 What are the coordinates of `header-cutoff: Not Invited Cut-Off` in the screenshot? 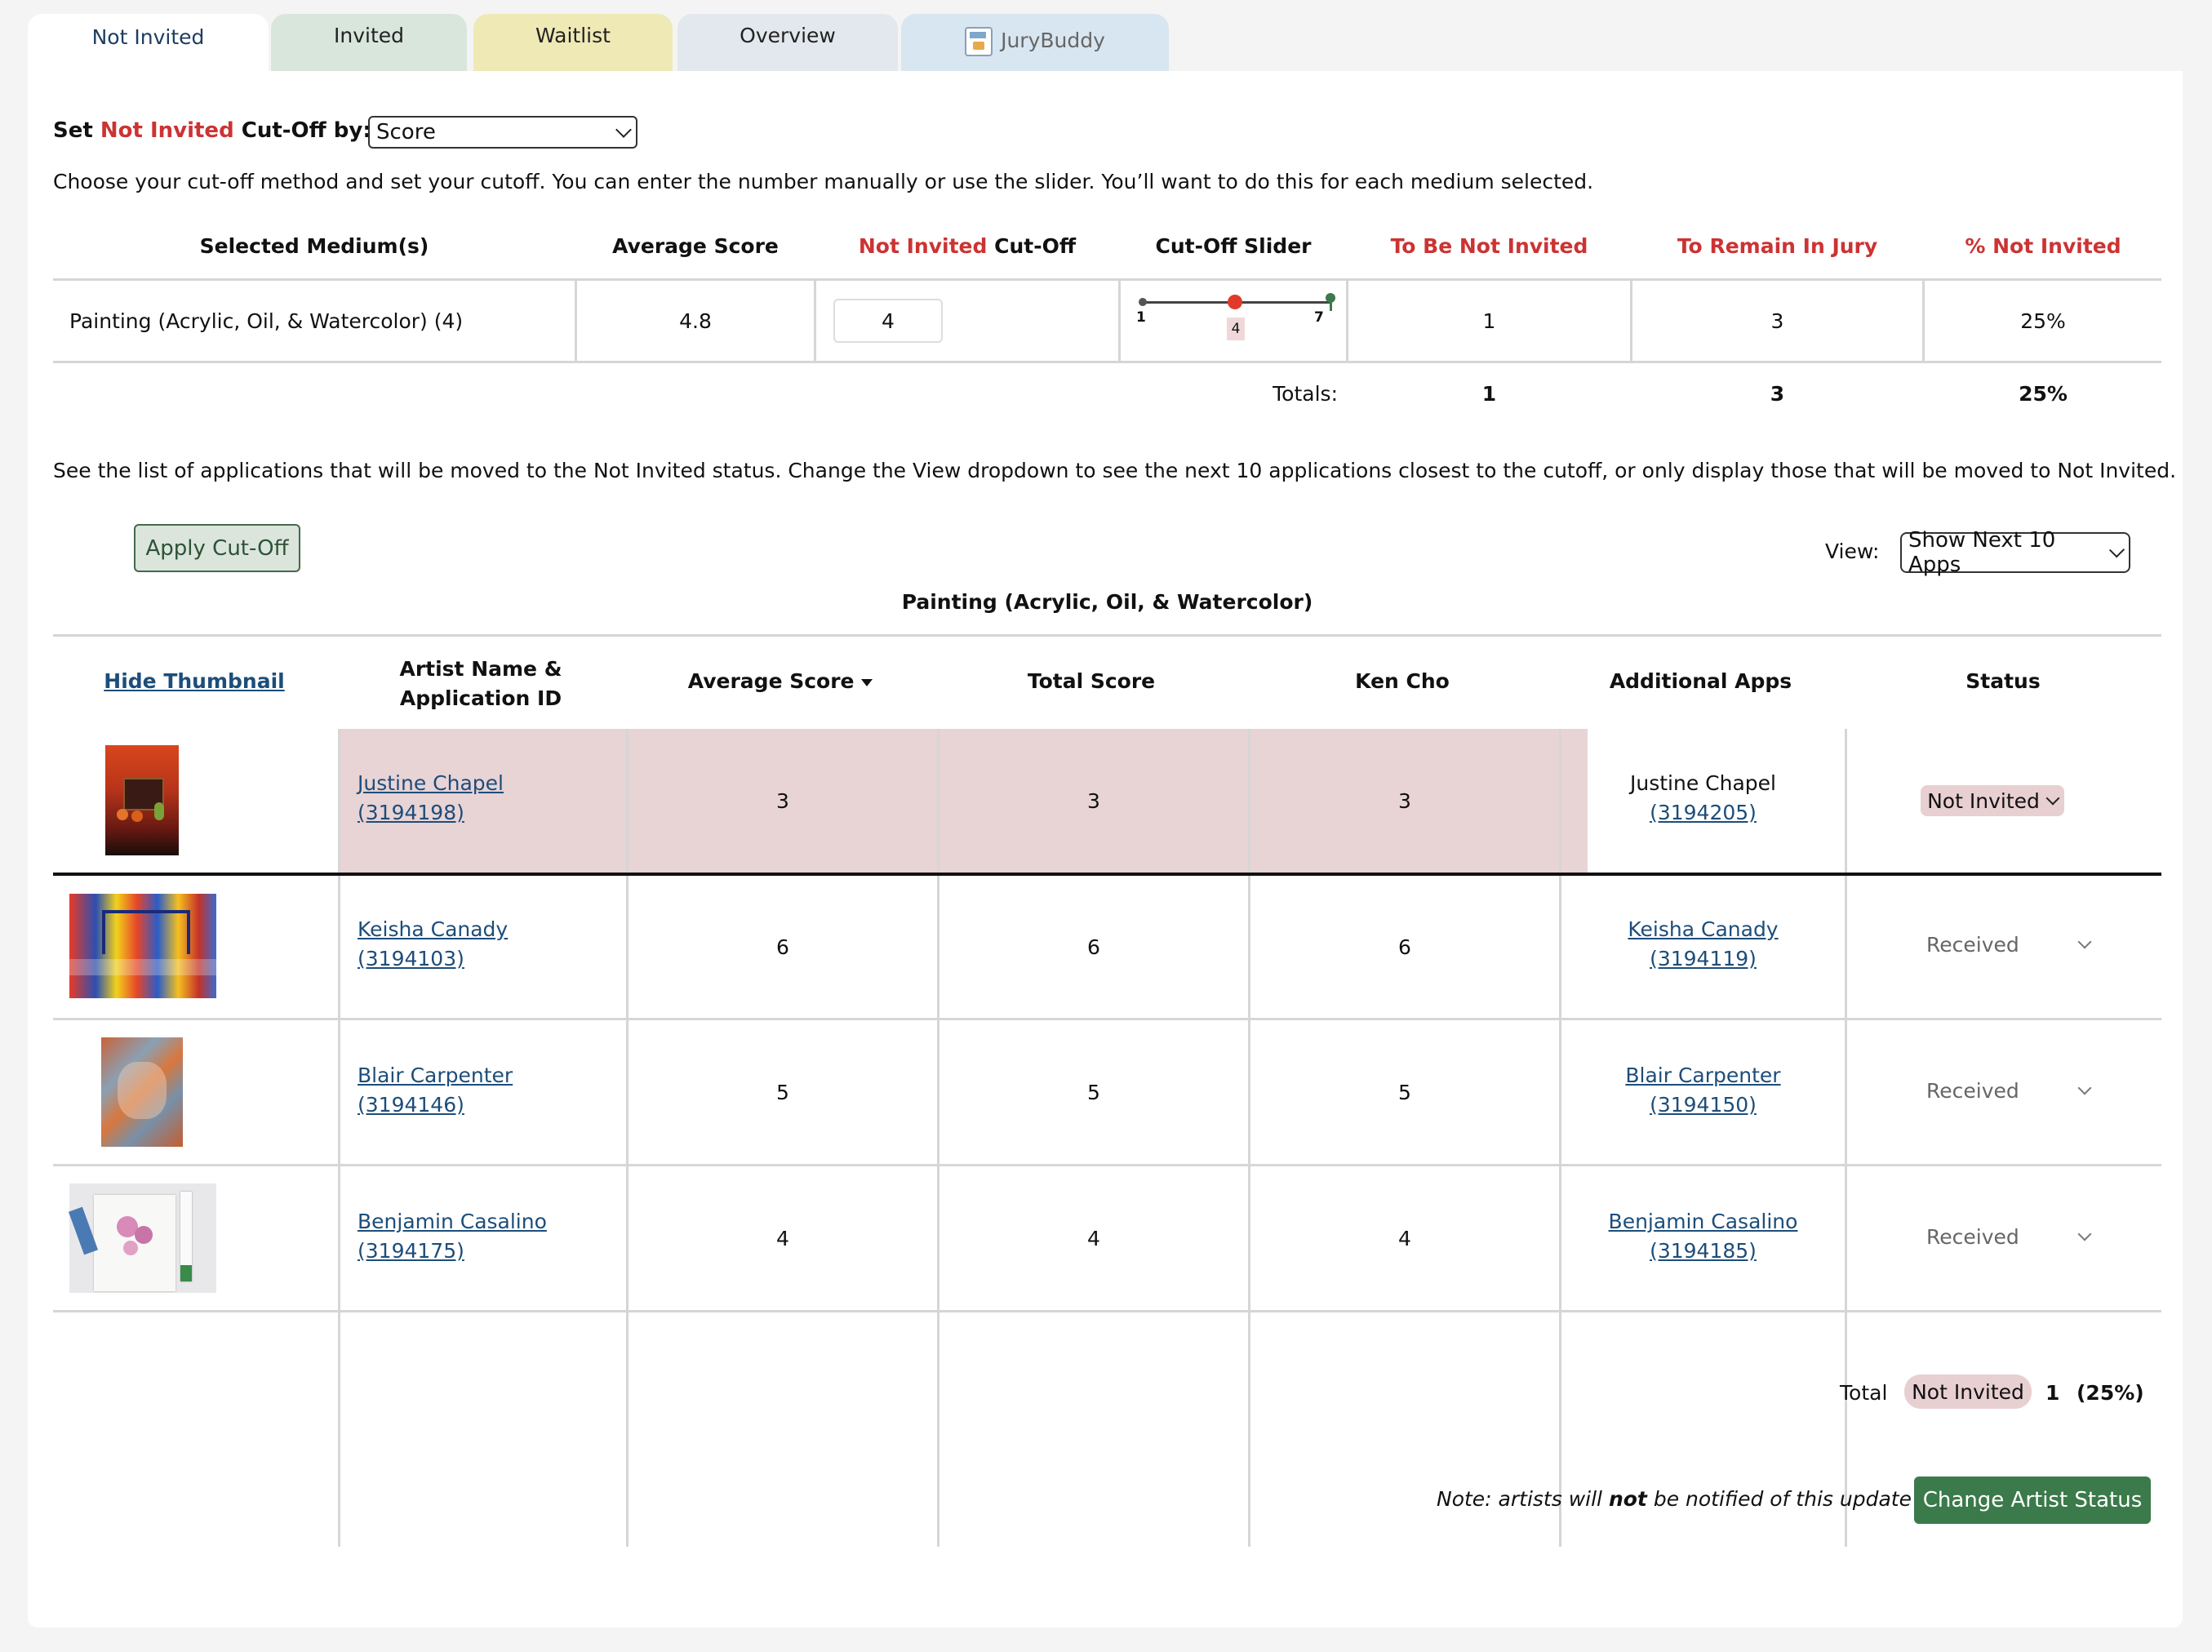 It's located at (967, 246).